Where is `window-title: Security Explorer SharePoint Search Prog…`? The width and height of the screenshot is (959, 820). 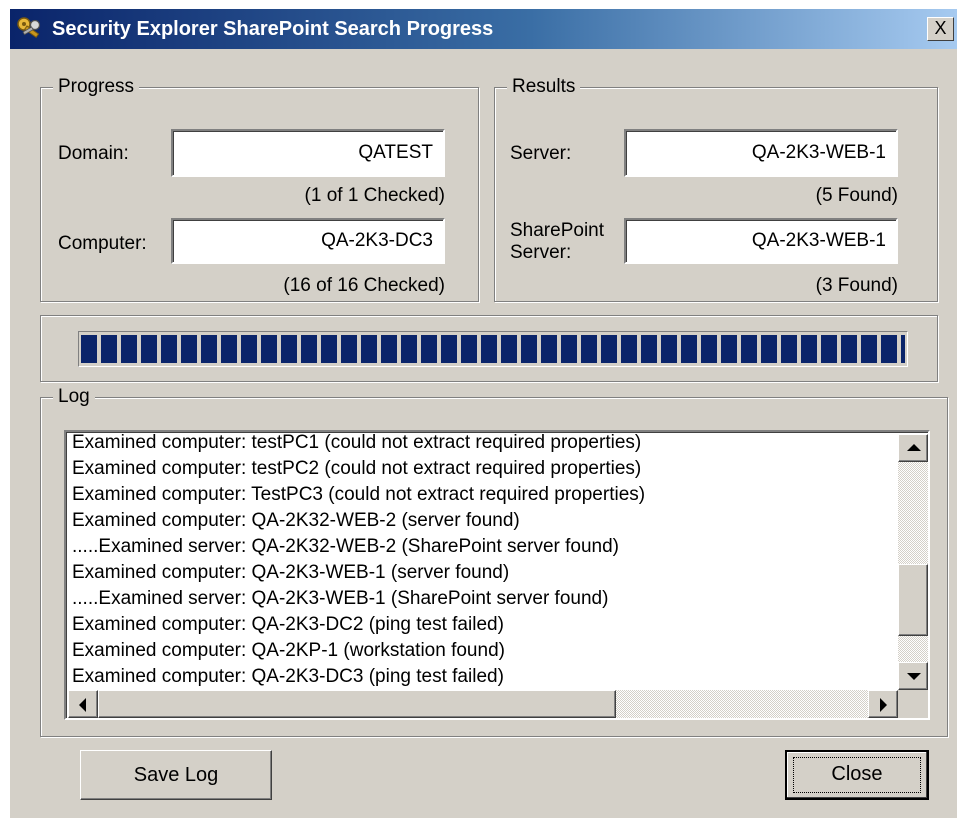
window-title: Security Explorer SharePoint Search Prog… is located at coordinates (273, 29).